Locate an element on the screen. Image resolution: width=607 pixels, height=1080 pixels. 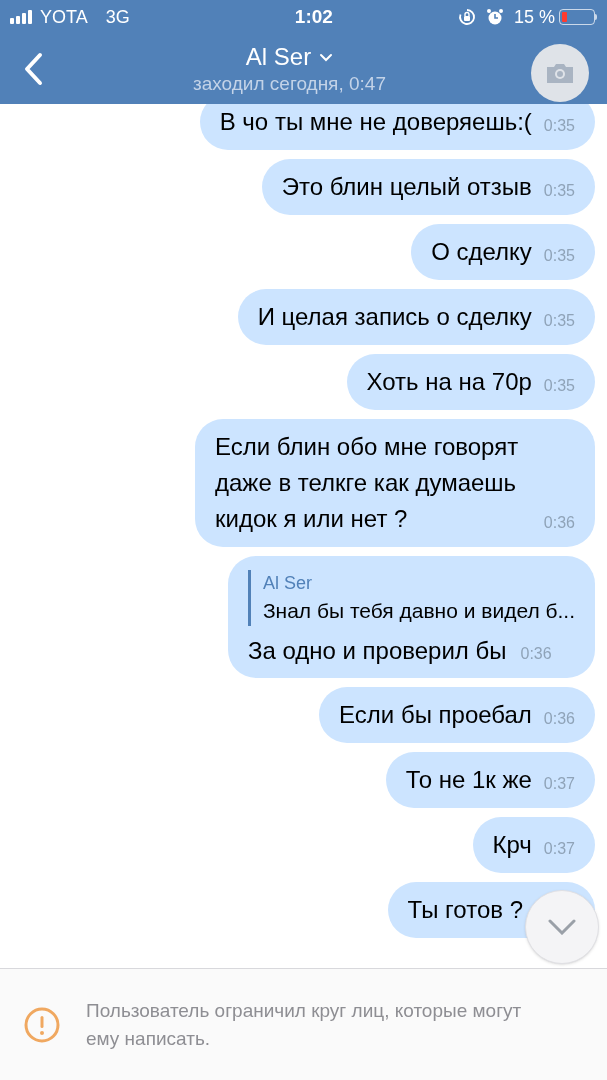
chat-title: Al Ser is located at coordinates (278, 57).